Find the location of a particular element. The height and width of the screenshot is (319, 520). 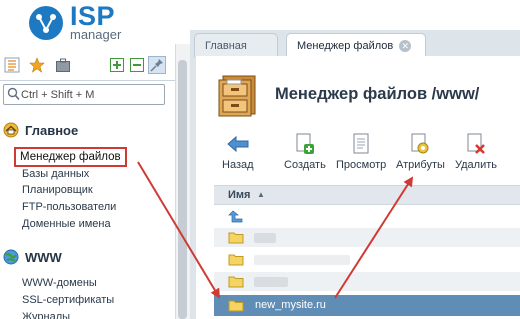

delete-button: Удалить is located at coordinates (476, 154).